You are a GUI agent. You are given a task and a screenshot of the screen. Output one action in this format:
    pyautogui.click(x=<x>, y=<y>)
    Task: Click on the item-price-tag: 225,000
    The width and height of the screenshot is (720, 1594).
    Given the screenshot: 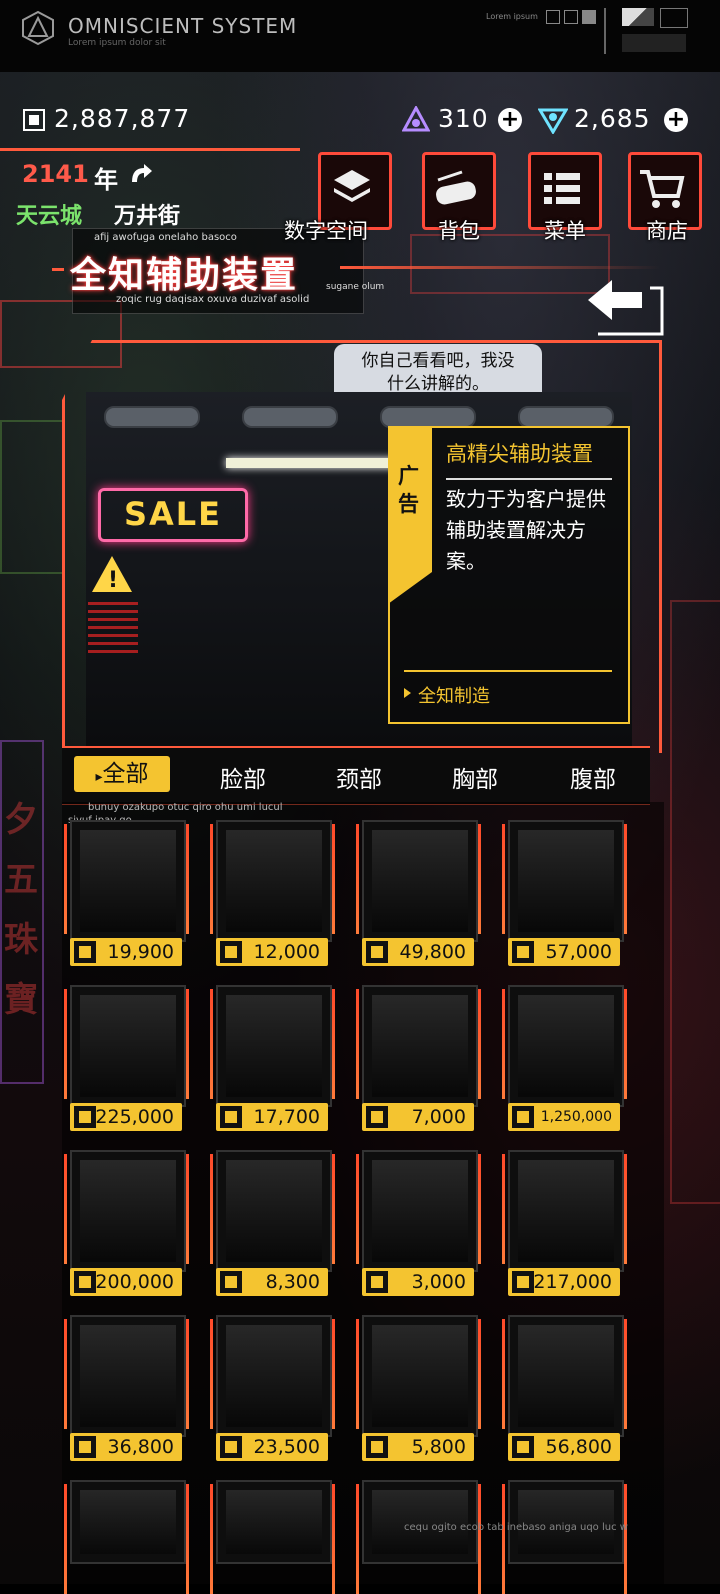 What is the action you would take?
    pyautogui.click(x=126, y=1117)
    